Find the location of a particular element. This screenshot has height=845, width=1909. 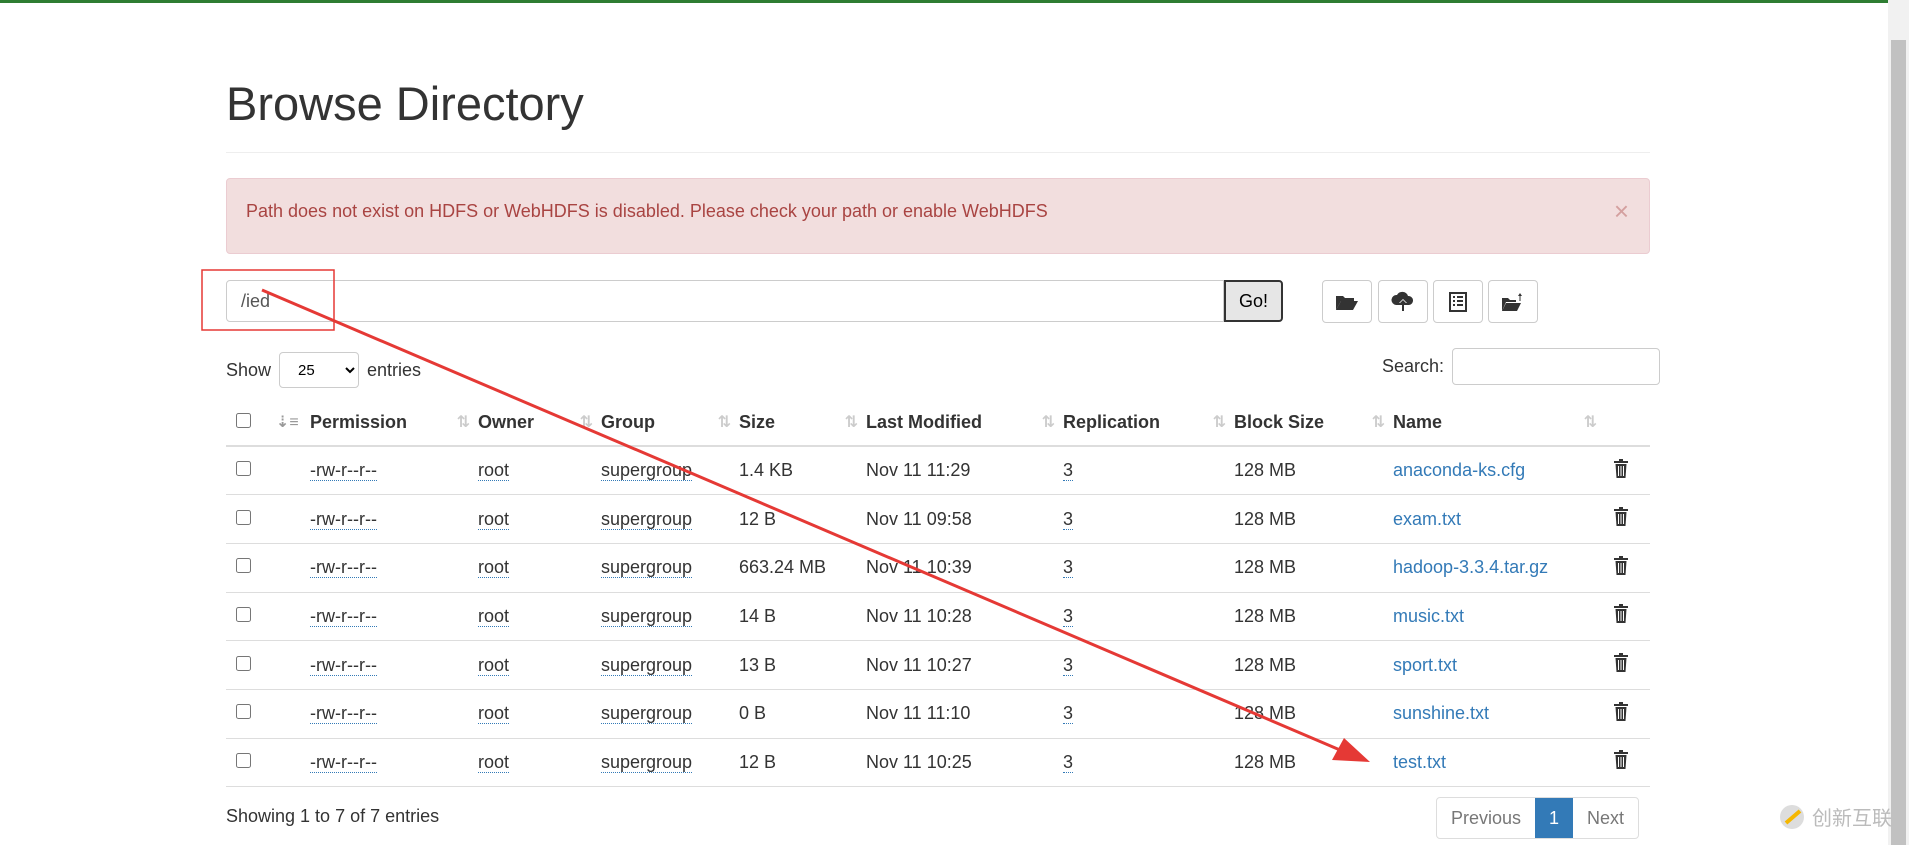

close-icon: × is located at coordinates (1621, 211).